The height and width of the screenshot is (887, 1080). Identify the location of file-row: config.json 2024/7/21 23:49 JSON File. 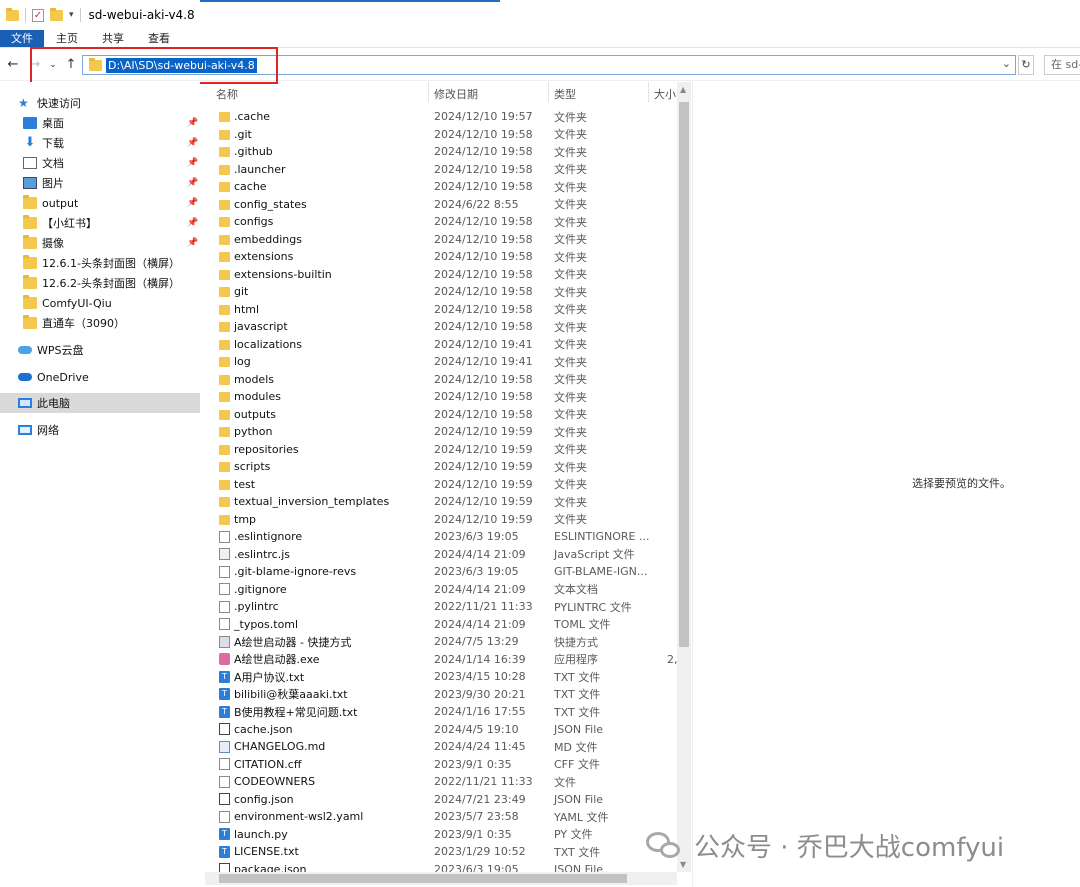
(440, 800).